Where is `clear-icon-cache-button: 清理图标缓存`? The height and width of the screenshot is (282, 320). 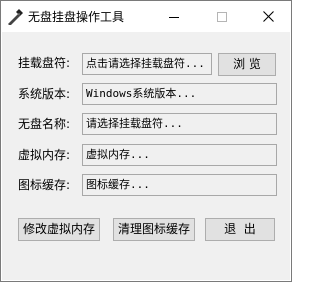 clear-icon-cache-button: 清理图标缓存 is located at coordinates (154, 229).